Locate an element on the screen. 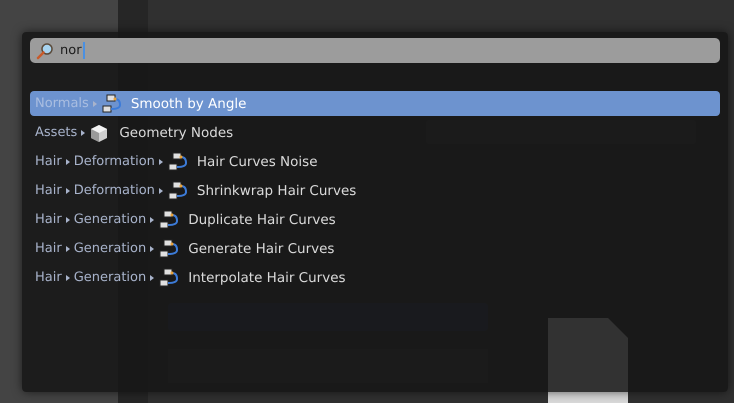  search-text: nor is located at coordinates (71, 50).